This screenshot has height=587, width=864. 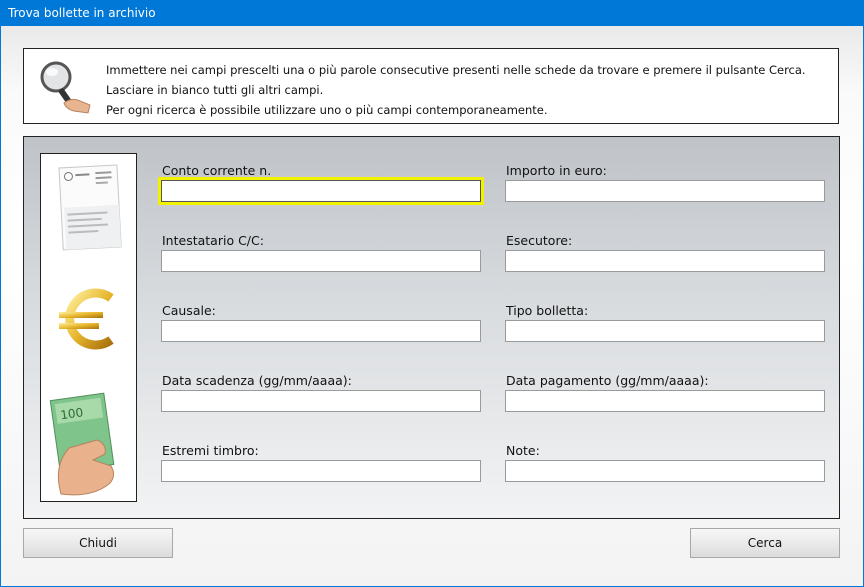 What do you see at coordinates (321, 191) in the screenshot?
I see `conto-corrente-input` at bounding box center [321, 191].